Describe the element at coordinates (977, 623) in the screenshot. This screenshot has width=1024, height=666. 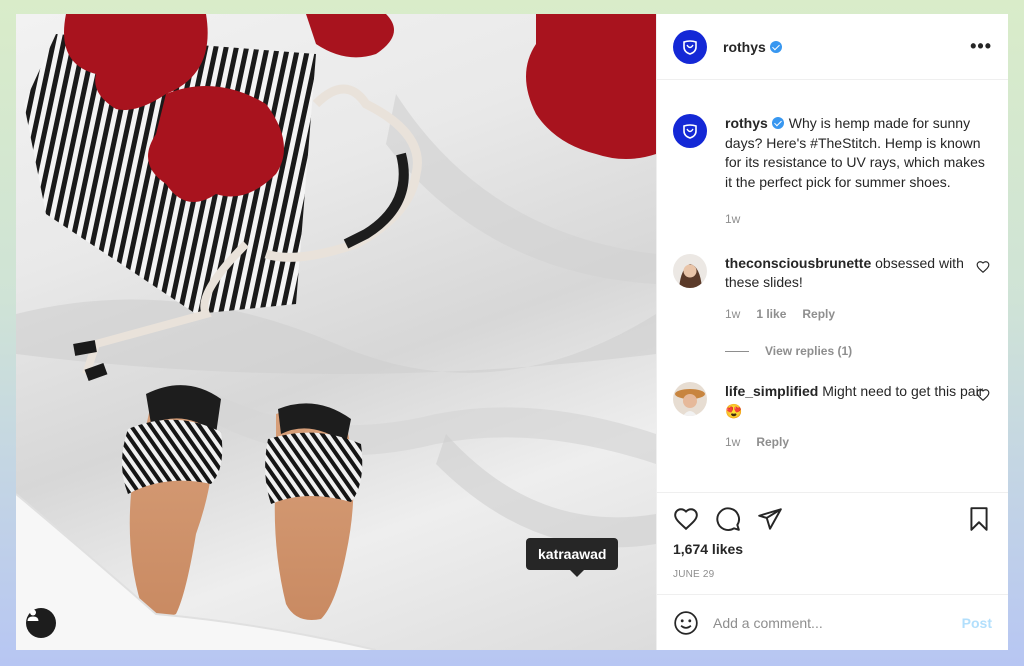
I see `post-comment-button: Post` at that location.